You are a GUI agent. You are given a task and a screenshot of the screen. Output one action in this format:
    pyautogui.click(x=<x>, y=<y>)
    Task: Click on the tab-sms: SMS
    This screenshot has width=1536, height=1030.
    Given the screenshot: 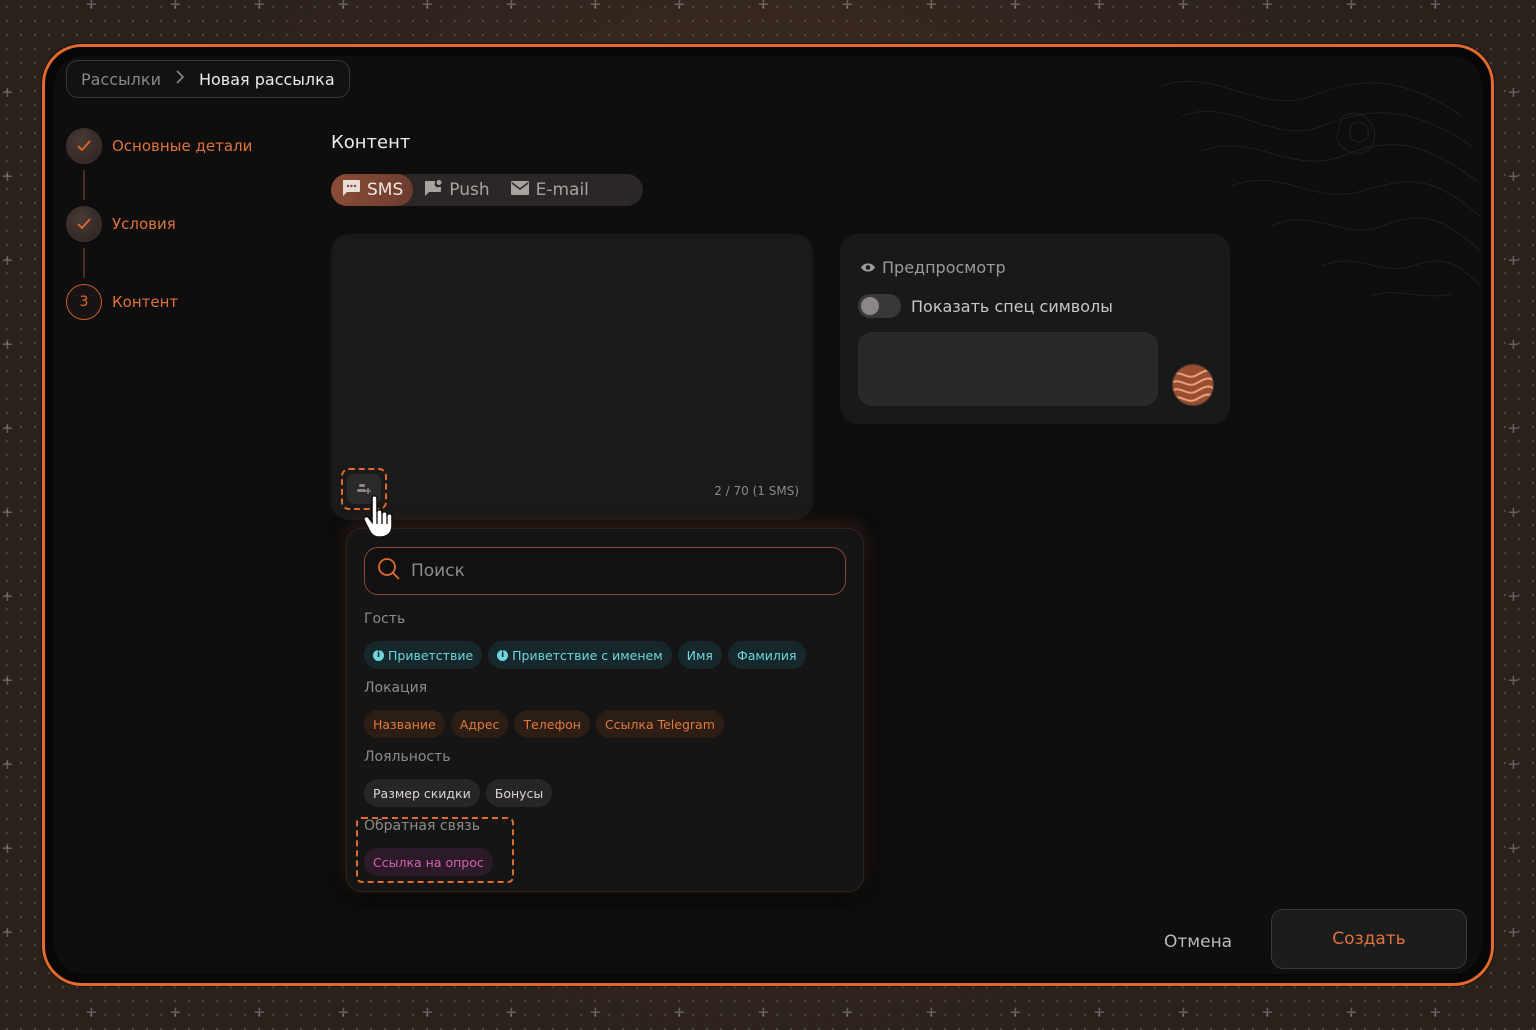 What is the action you would take?
    pyautogui.click(x=372, y=190)
    